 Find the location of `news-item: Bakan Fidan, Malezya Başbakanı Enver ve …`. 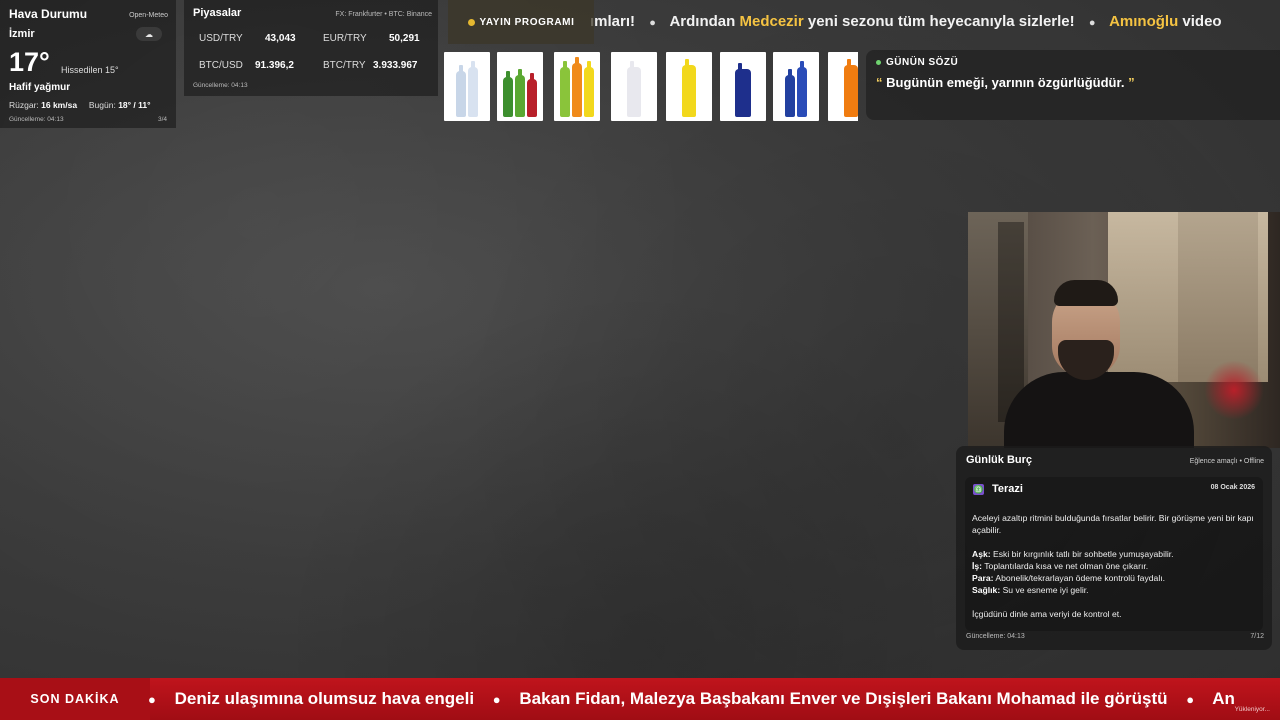

news-item: Bakan Fidan, Malezya Başbakanı Enver ve … is located at coordinates (843, 698).